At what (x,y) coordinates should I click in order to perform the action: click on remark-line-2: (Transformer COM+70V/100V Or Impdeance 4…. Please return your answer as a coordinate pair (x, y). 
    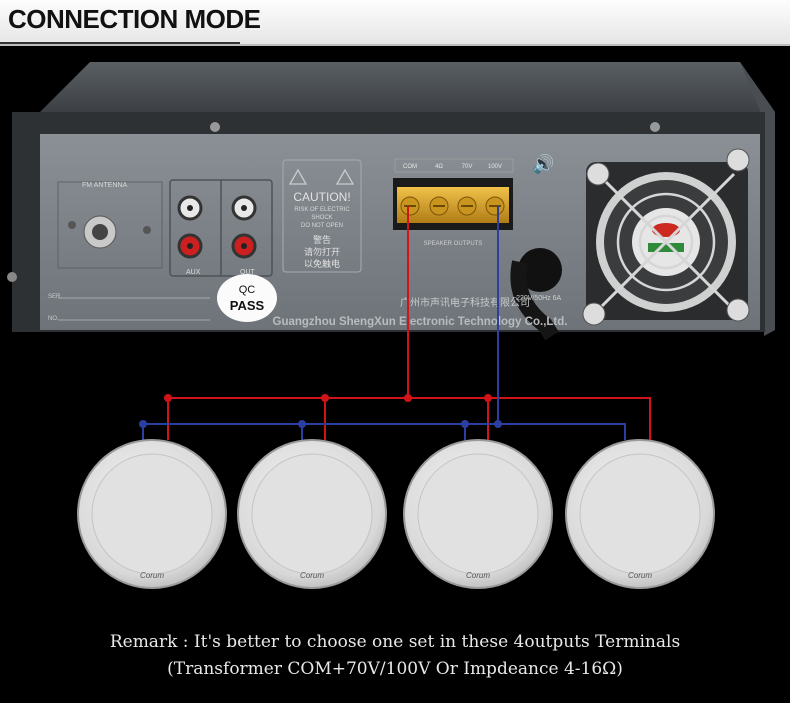
    Looking at the image, I should click on (395, 669).